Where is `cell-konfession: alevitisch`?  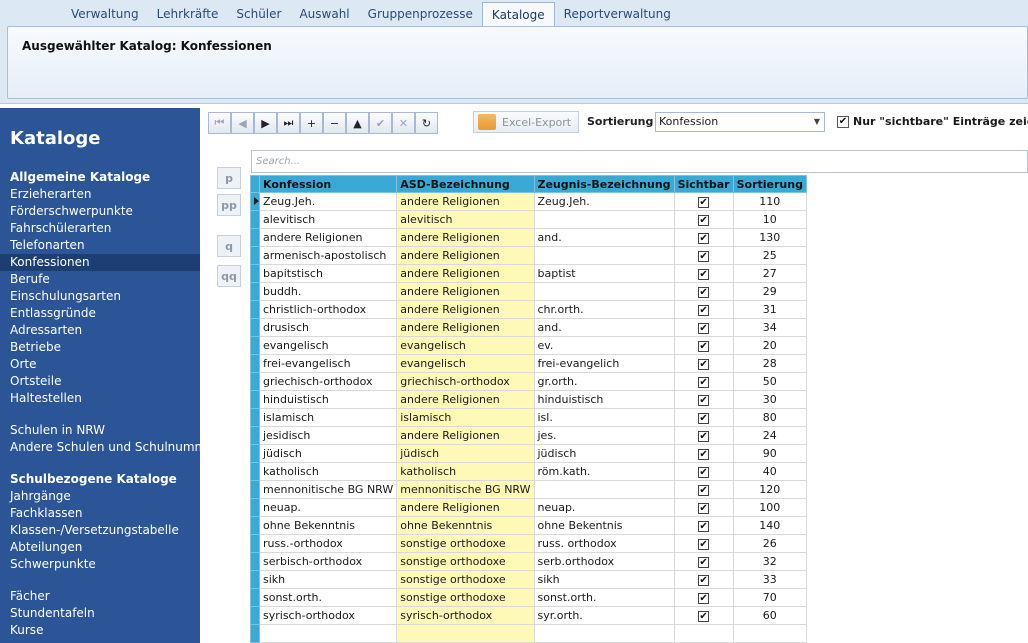
cell-konfession: alevitisch is located at coordinates (328, 219).